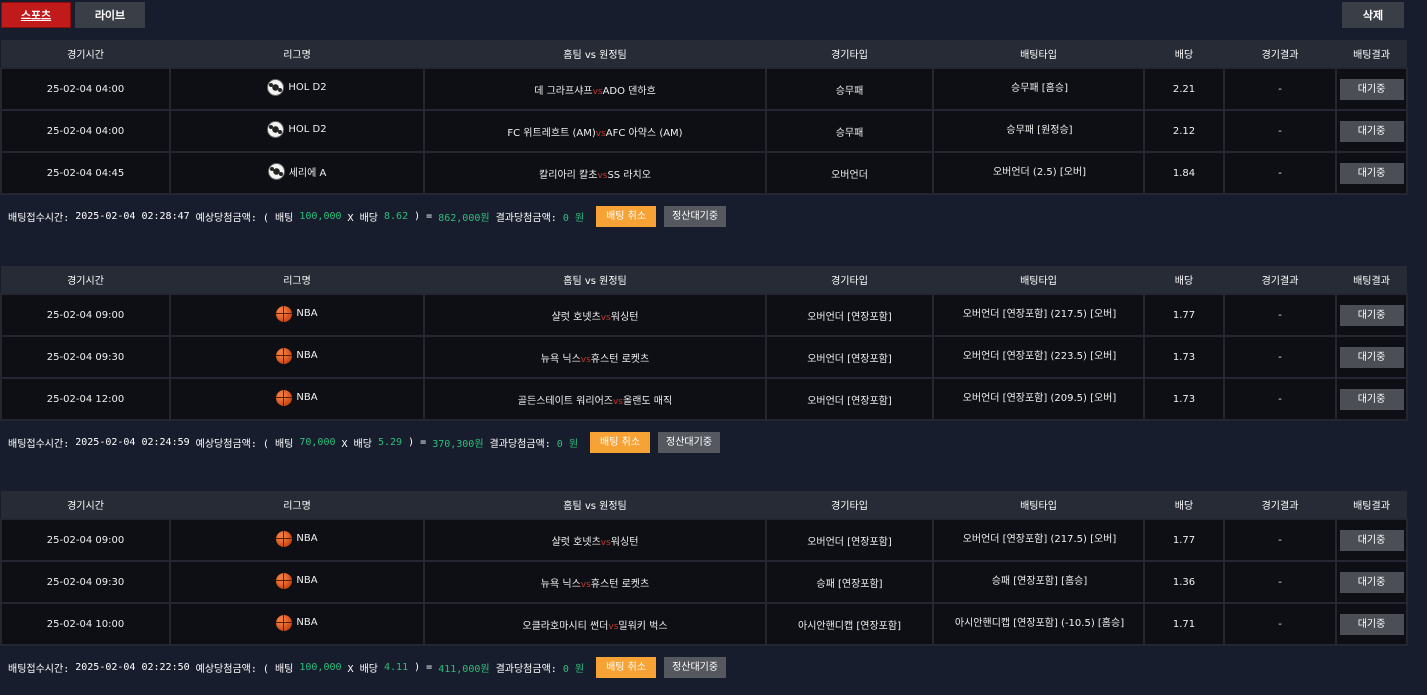 This screenshot has height=695, width=1427. Describe the element at coordinates (1184, 399) in the screenshot. I see `odds-value: 1.73` at that location.